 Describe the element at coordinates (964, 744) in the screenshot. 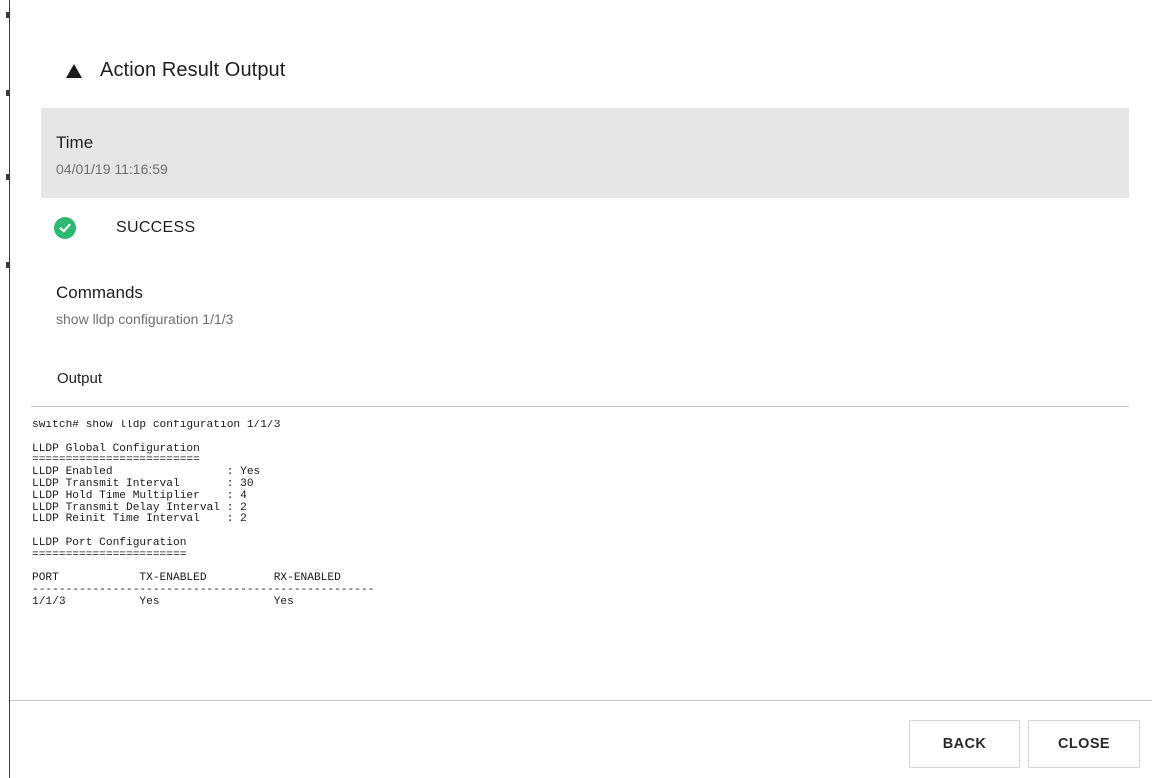

I see `back-button: BACK` at that location.